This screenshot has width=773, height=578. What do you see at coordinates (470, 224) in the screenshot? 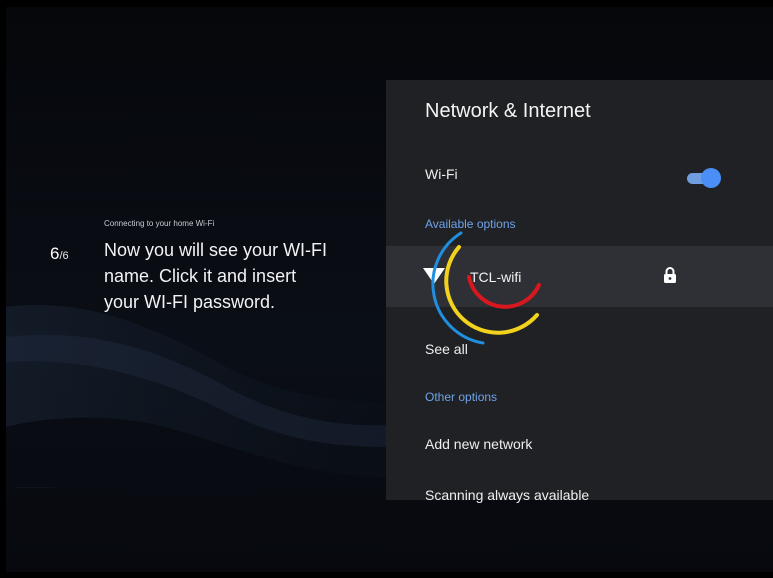
I see `available-options-header: Available options` at bounding box center [470, 224].